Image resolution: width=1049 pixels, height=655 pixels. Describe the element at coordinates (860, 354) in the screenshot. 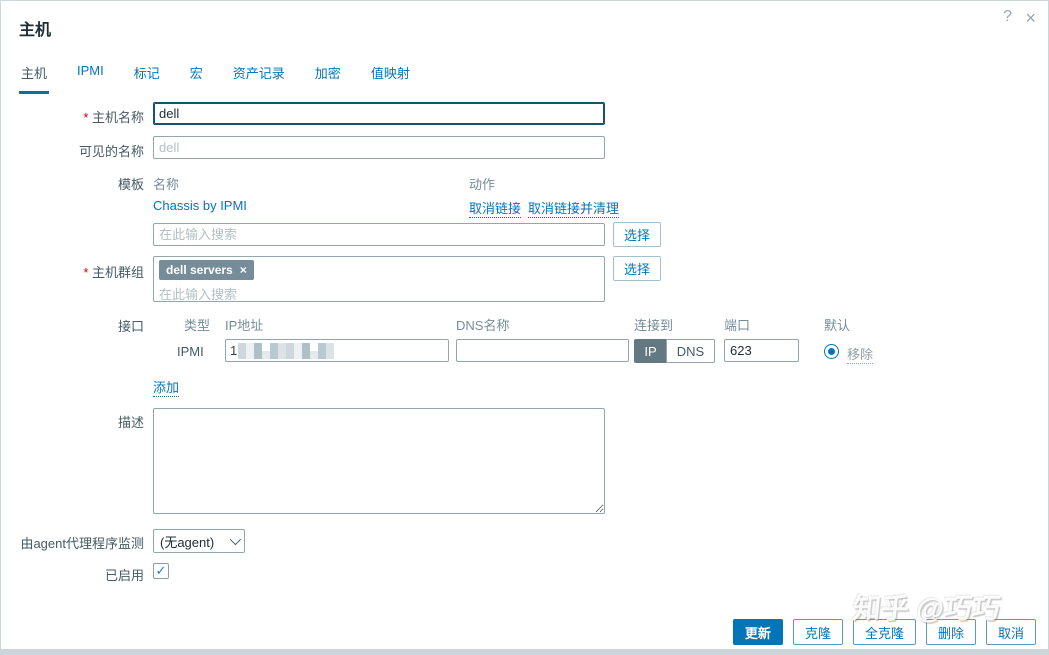

I see `remove-interface-link: 移除` at that location.